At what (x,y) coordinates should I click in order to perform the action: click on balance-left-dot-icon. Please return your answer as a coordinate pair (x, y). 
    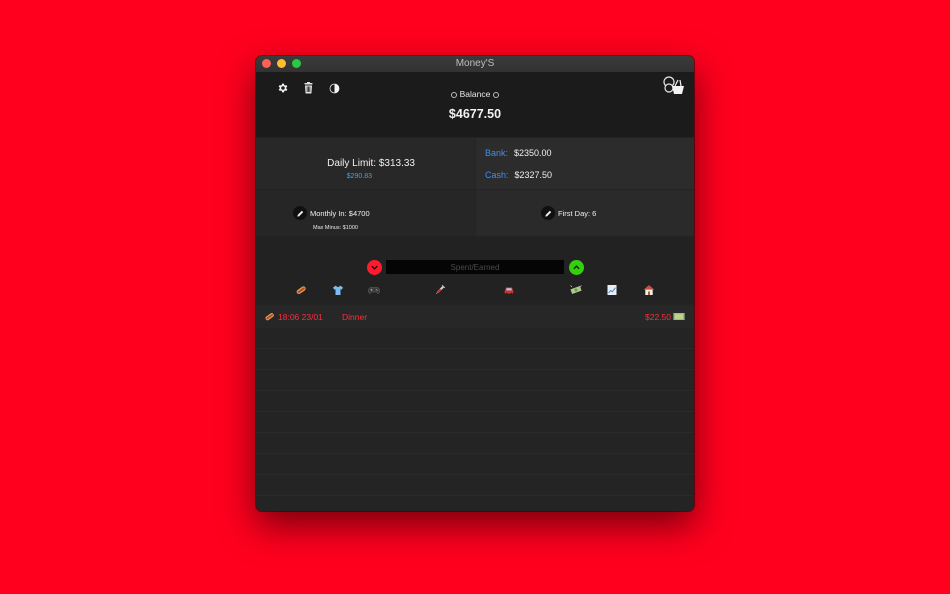
    Looking at the image, I should click on (453, 94).